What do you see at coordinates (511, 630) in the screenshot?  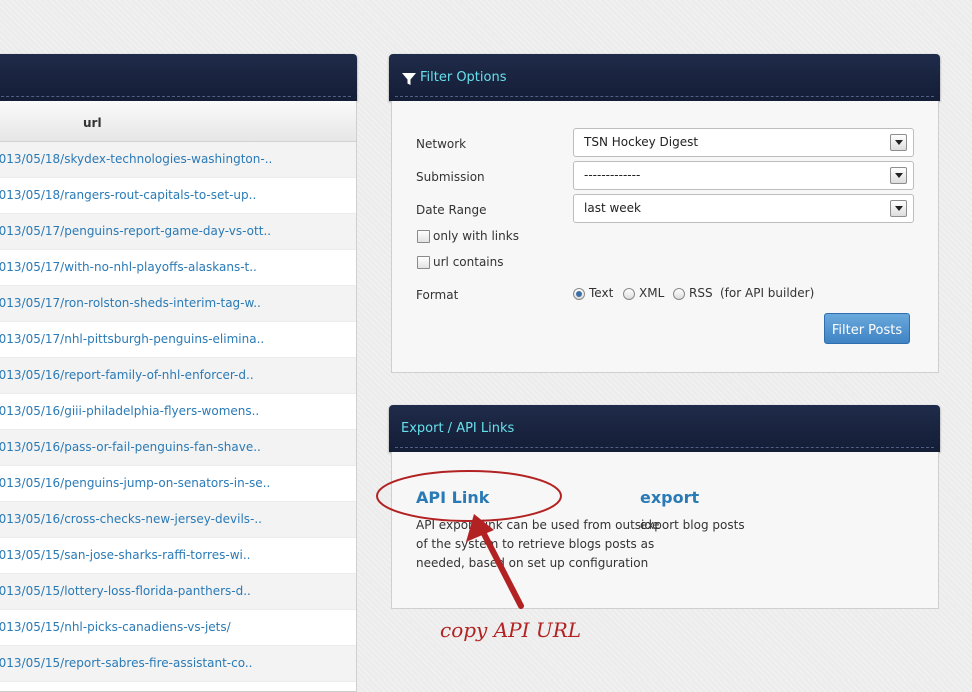 I see `annotation-text: copy API URL` at bounding box center [511, 630].